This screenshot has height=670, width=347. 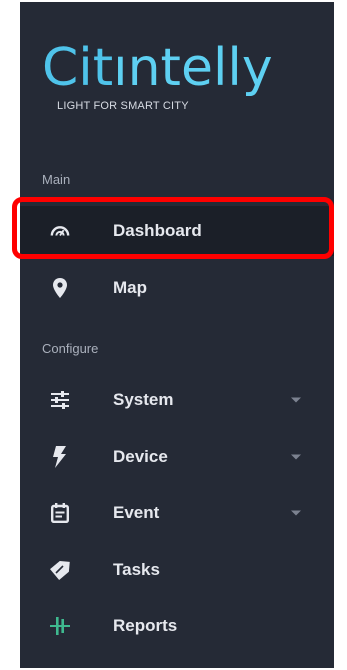 I want to click on logo-wordmark: Citıntelly, so click(x=157, y=68).